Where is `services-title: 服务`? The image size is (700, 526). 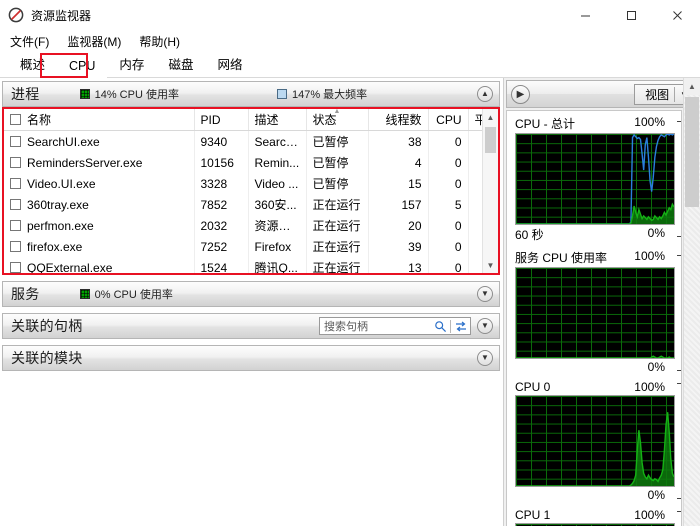 services-title: 服务 is located at coordinates (25, 294).